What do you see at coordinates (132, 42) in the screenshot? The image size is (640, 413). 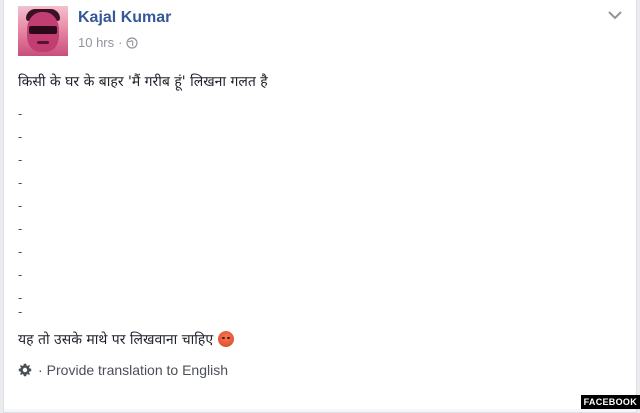 I see `globe-icon` at bounding box center [132, 42].